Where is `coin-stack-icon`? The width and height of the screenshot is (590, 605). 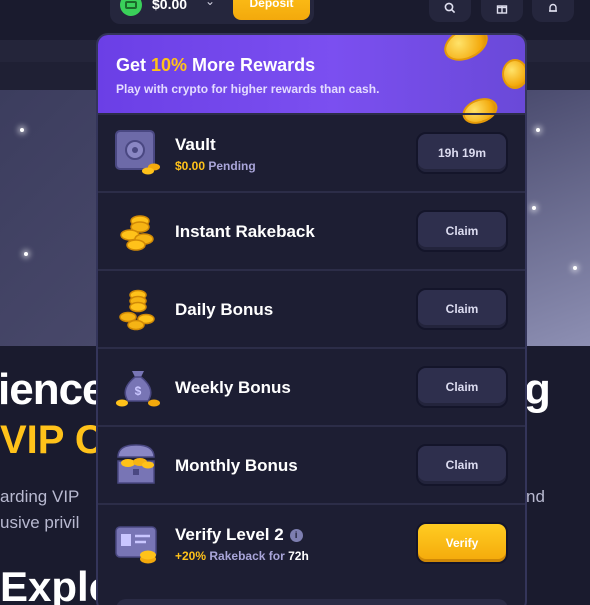
coin-stack-icon is located at coordinates (138, 231).